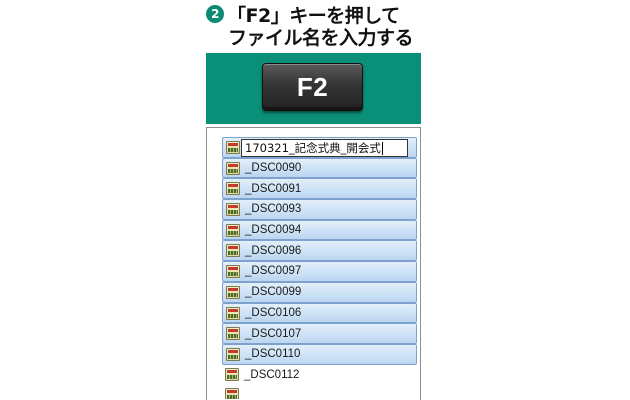 This screenshot has height=400, width=630. Describe the element at coordinates (319, 313) in the screenshot. I see `file-row: _DSC0106` at that location.